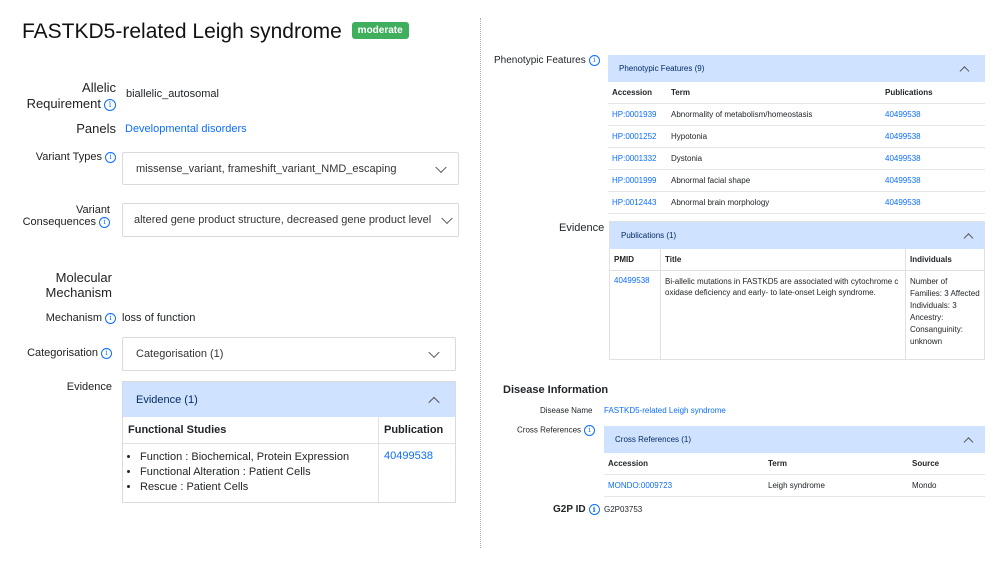 The height and width of the screenshot is (563, 1000). What do you see at coordinates (289, 399) in the screenshot?
I see `evidence-accordion-header: Evidence (1)` at bounding box center [289, 399].